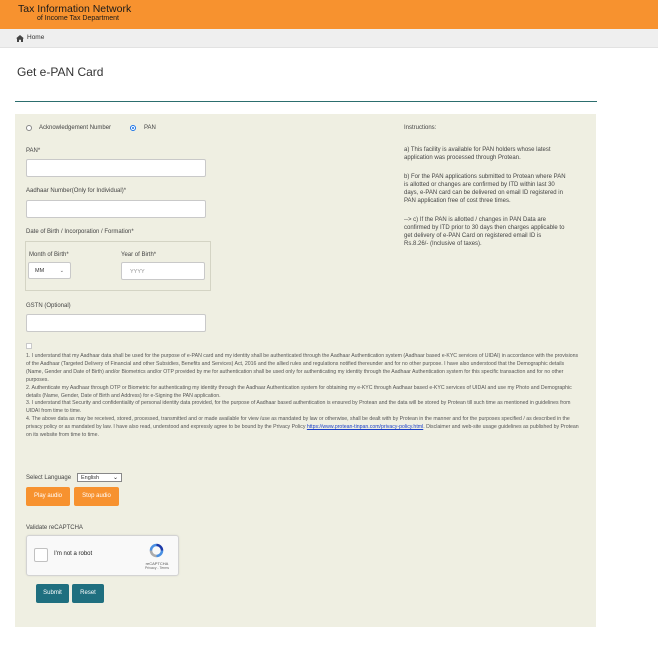 Image resolution: width=658 pixels, height=650 pixels. I want to click on aadhaar-label: Aadhaar Number(Only for Individual)*, so click(76, 191).